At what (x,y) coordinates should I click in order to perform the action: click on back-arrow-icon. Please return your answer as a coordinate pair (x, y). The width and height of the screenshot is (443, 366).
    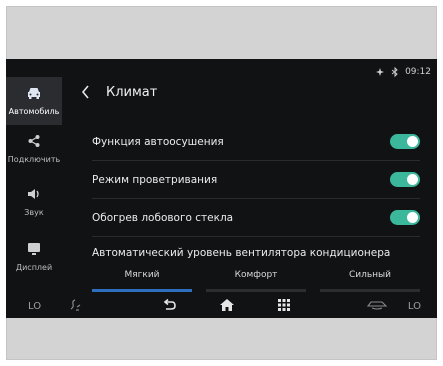
    Looking at the image, I should click on (169, 305).